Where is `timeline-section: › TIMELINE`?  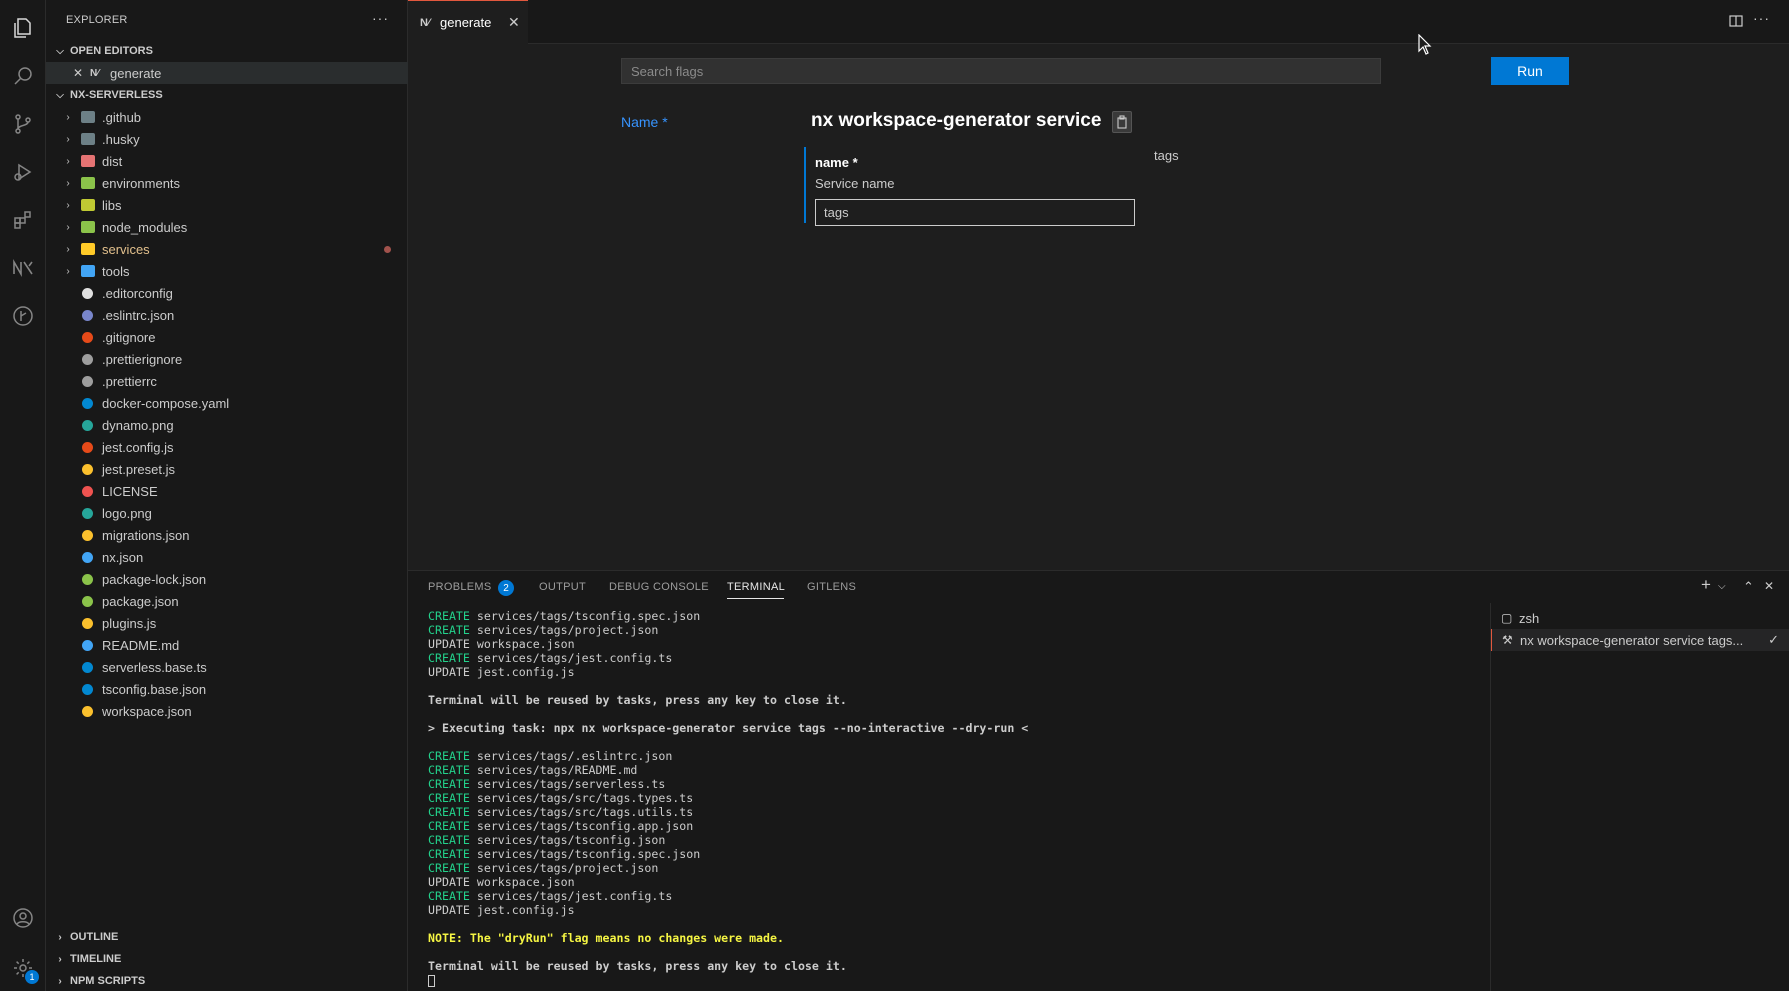
timeline-section: › TIMELINE is located at coordinates (227, 959).